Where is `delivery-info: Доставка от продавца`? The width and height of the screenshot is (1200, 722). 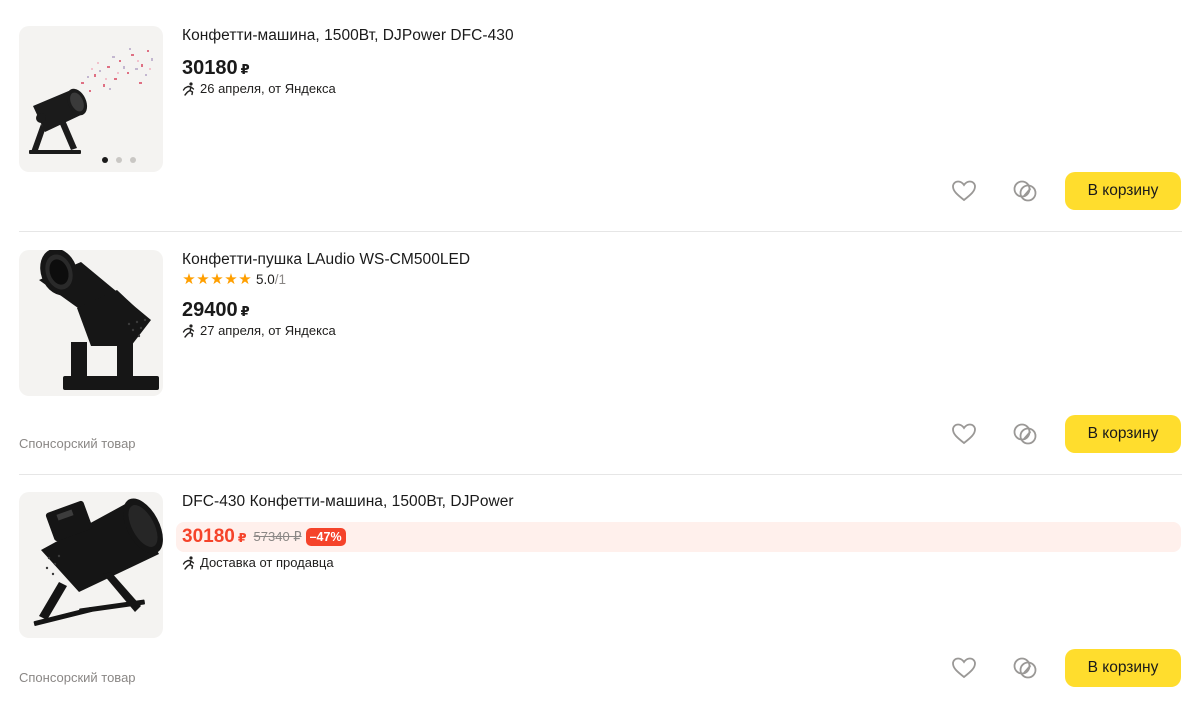 delivery-info: Доставка от продавца is located at coordinates (258, 562).